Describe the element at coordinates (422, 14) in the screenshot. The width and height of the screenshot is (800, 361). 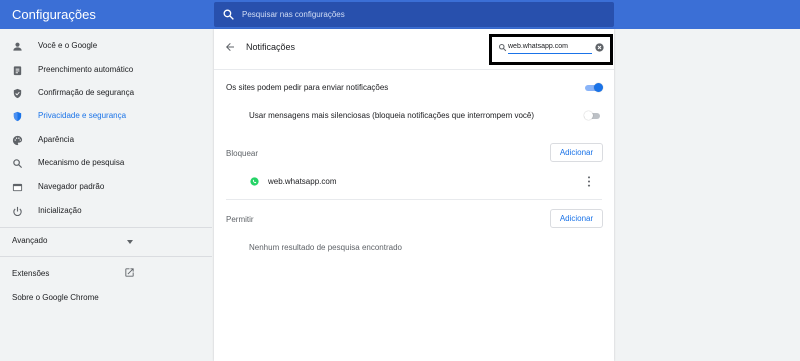
I see `settings-search-input` at that location.